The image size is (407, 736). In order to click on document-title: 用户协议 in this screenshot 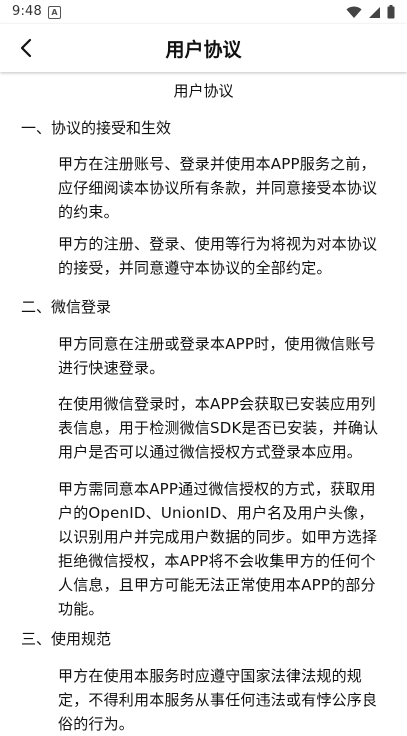, I will do `click(203, 91)`.